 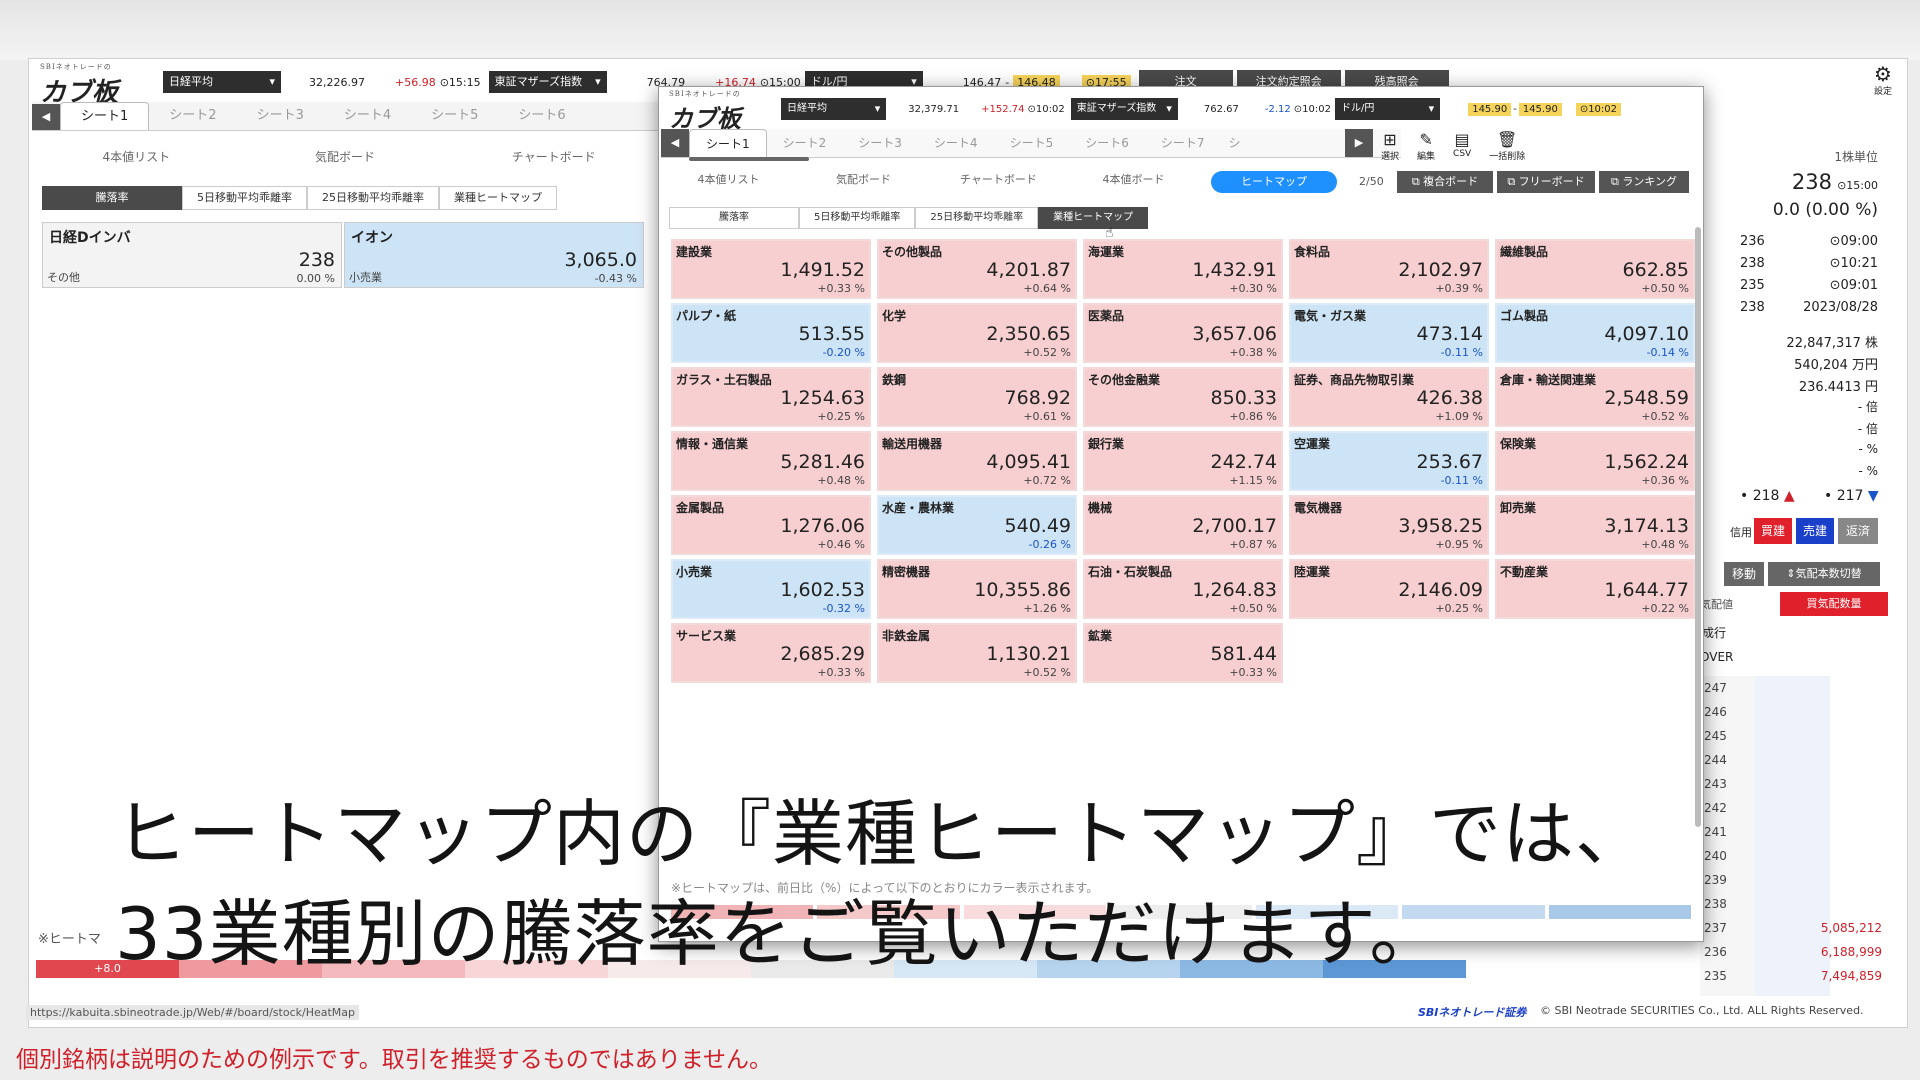 What do you see at coordinates (1390, 147) in the screenshot?
I see `select-tool: ⊞ 選択` at bounding box center [1390, 147].